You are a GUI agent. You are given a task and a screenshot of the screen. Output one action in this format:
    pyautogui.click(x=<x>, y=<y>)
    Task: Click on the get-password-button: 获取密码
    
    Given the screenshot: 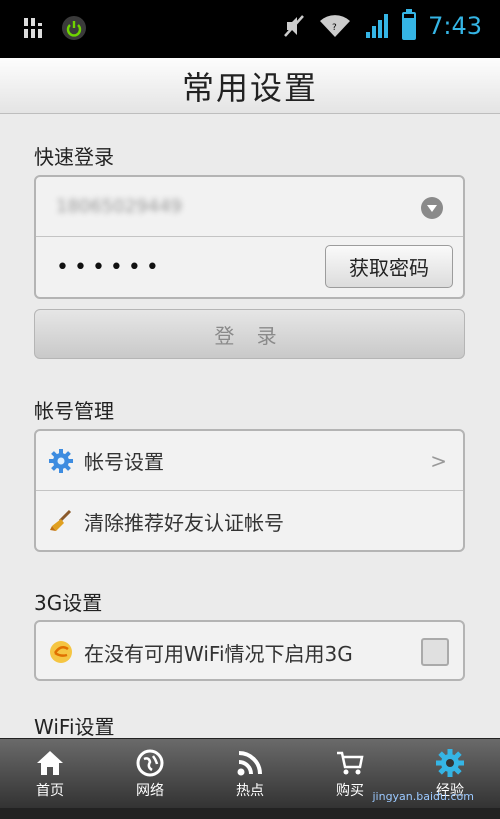 What is the action you would take?
    pyautogui.click(x=389, y=266)
    